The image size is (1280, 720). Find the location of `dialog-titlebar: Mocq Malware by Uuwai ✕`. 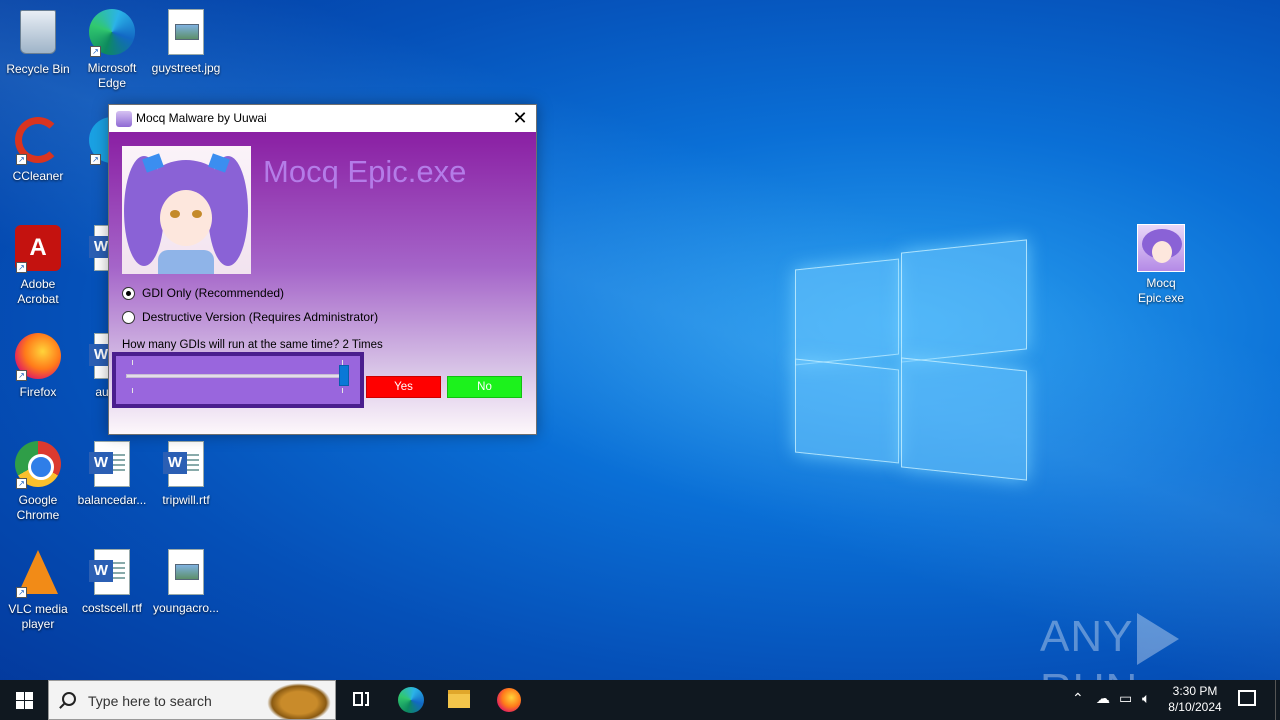

dialog-titlebar: Mocq Malware by Uuwai ✕ is located at coordinates (322, 118).